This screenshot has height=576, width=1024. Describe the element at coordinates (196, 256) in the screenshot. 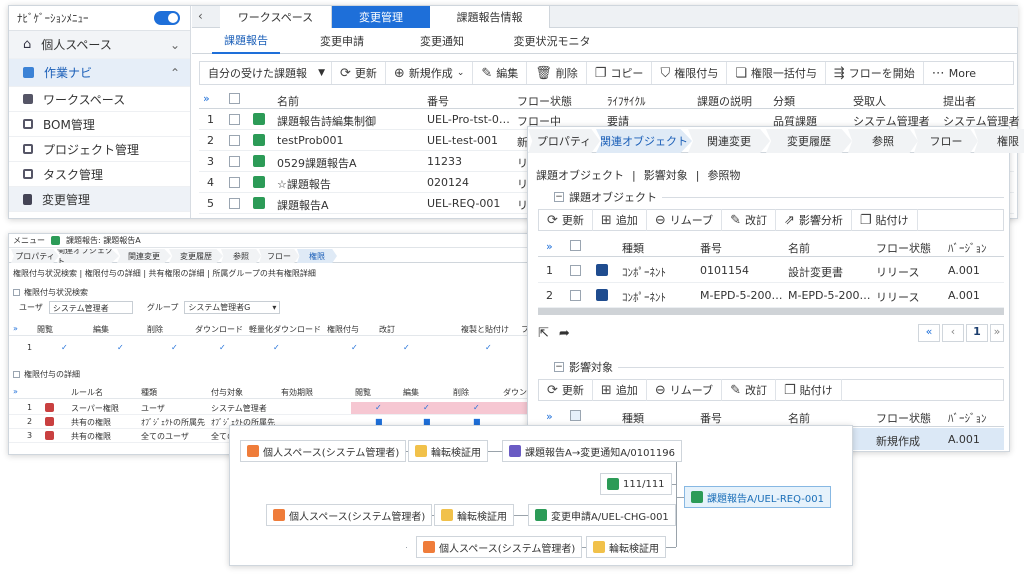

I see `perm-tab: 変更履歴` at that location.